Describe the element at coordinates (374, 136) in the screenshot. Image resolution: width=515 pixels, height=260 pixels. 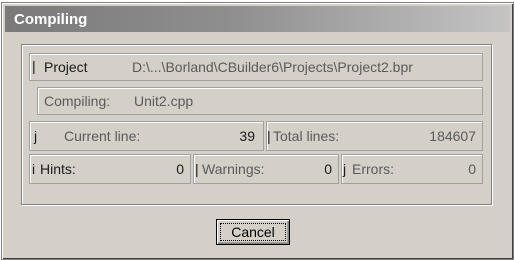
I see `total-lines-panel: | Total lines: 184607` at that location.